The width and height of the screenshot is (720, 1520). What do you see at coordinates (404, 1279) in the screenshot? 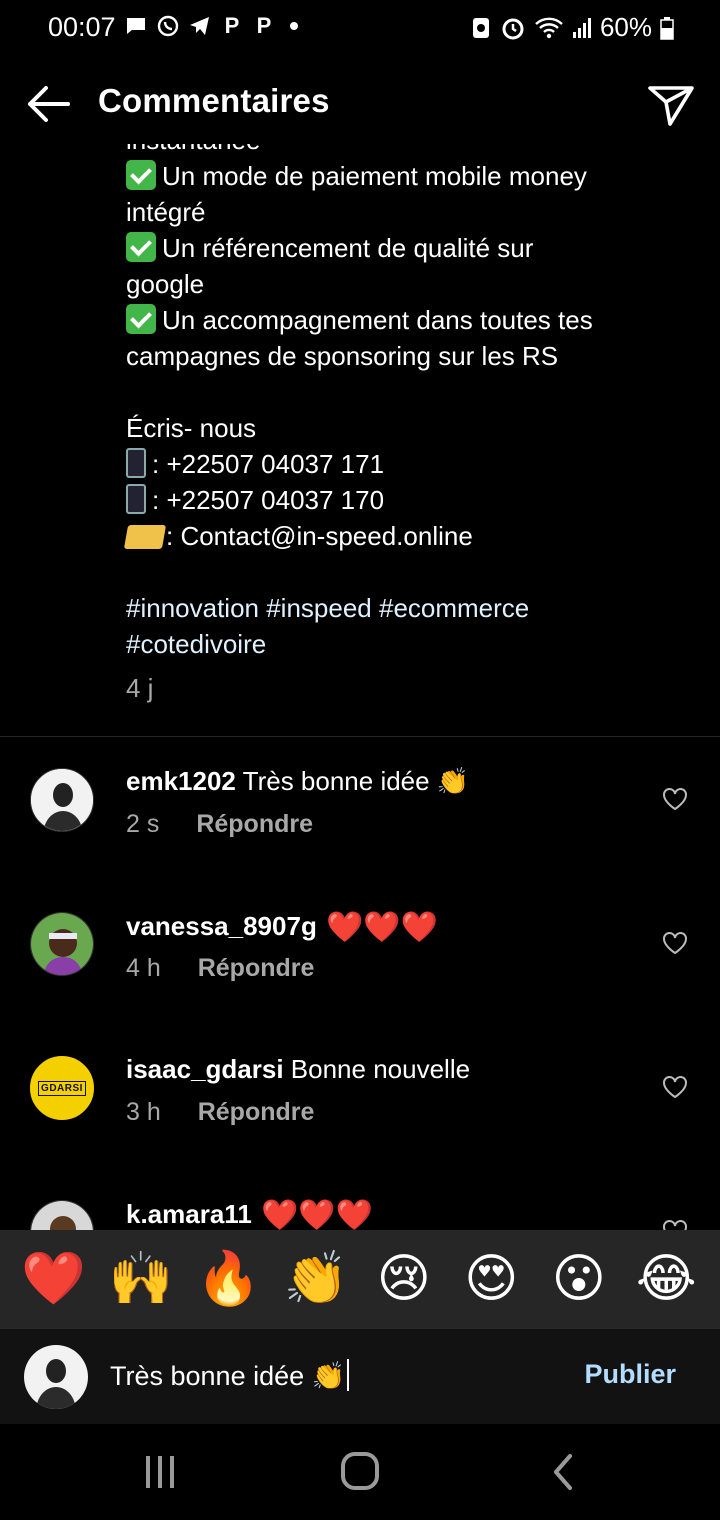
I see `emoji-crying-button: 😢` at bounding box center [404, 1279].